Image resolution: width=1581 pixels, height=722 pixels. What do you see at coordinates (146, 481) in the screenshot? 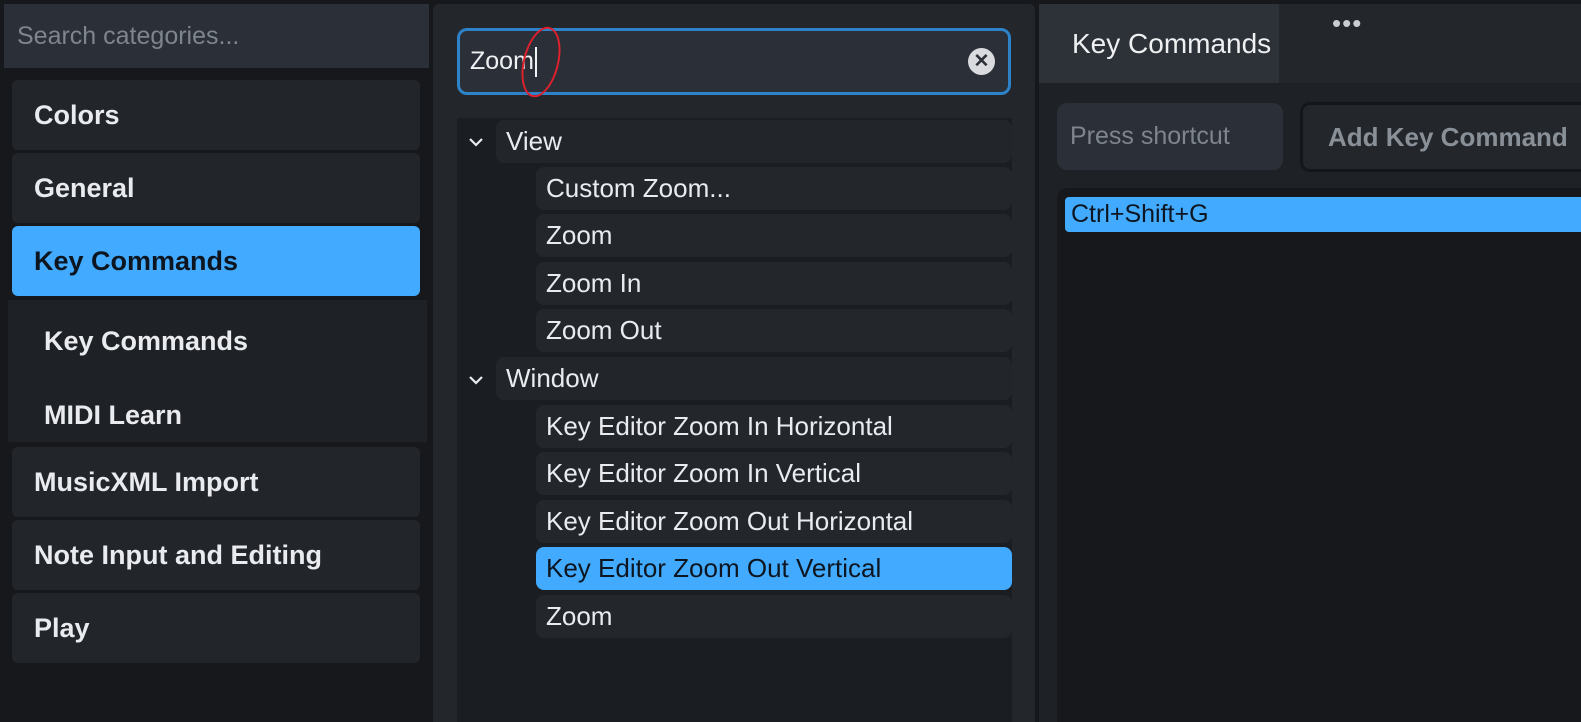
I see `category-label: MusicXML Import` at bounding box center [146, 481].